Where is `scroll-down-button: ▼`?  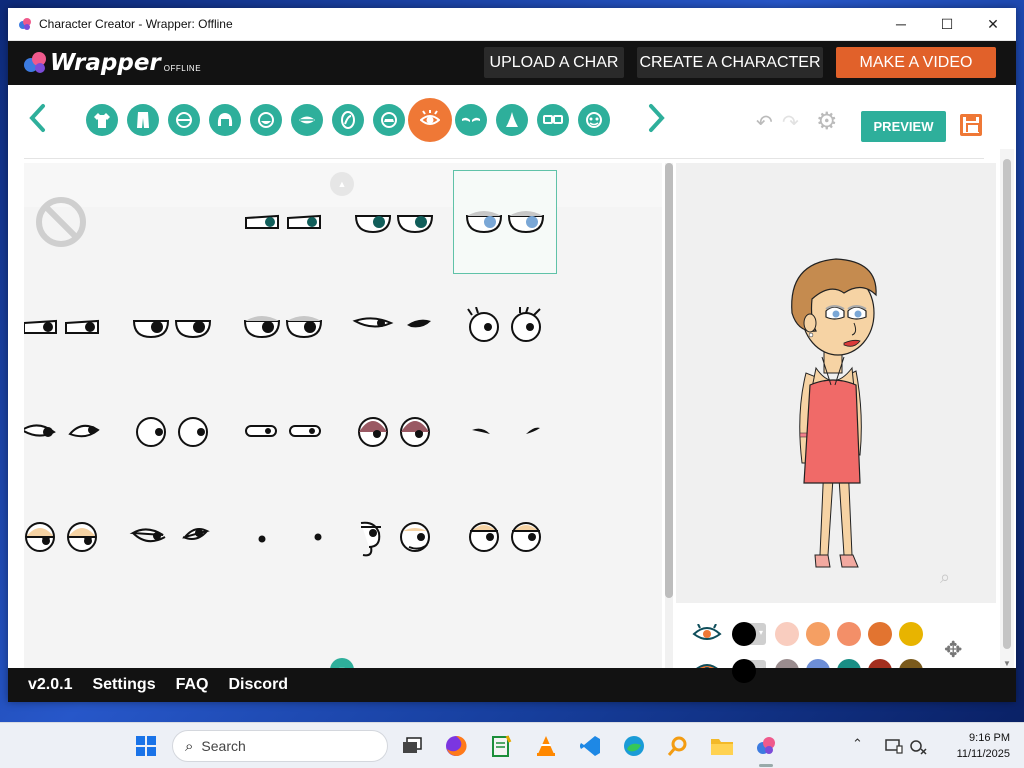
scroll-down-button: ▼ is located at coordinates (342, 663).